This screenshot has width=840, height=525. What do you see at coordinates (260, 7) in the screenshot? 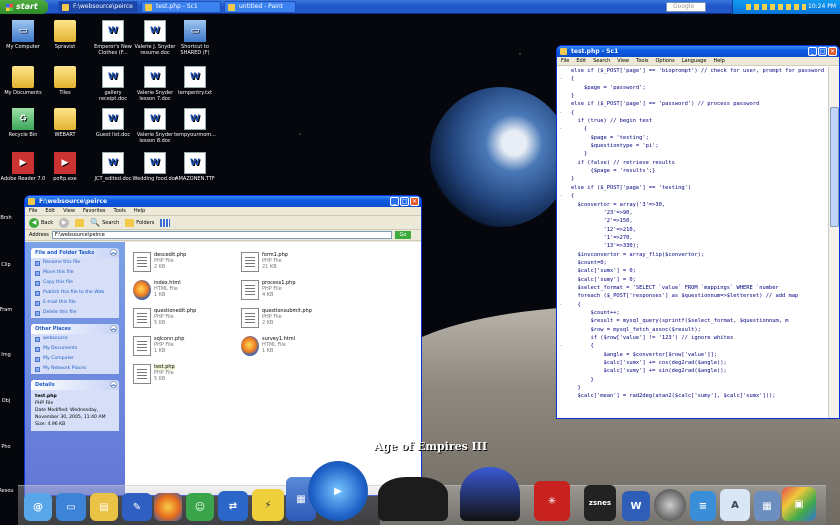
I see `task-paint: untitled - Paint` at bounding box center [260, 7].